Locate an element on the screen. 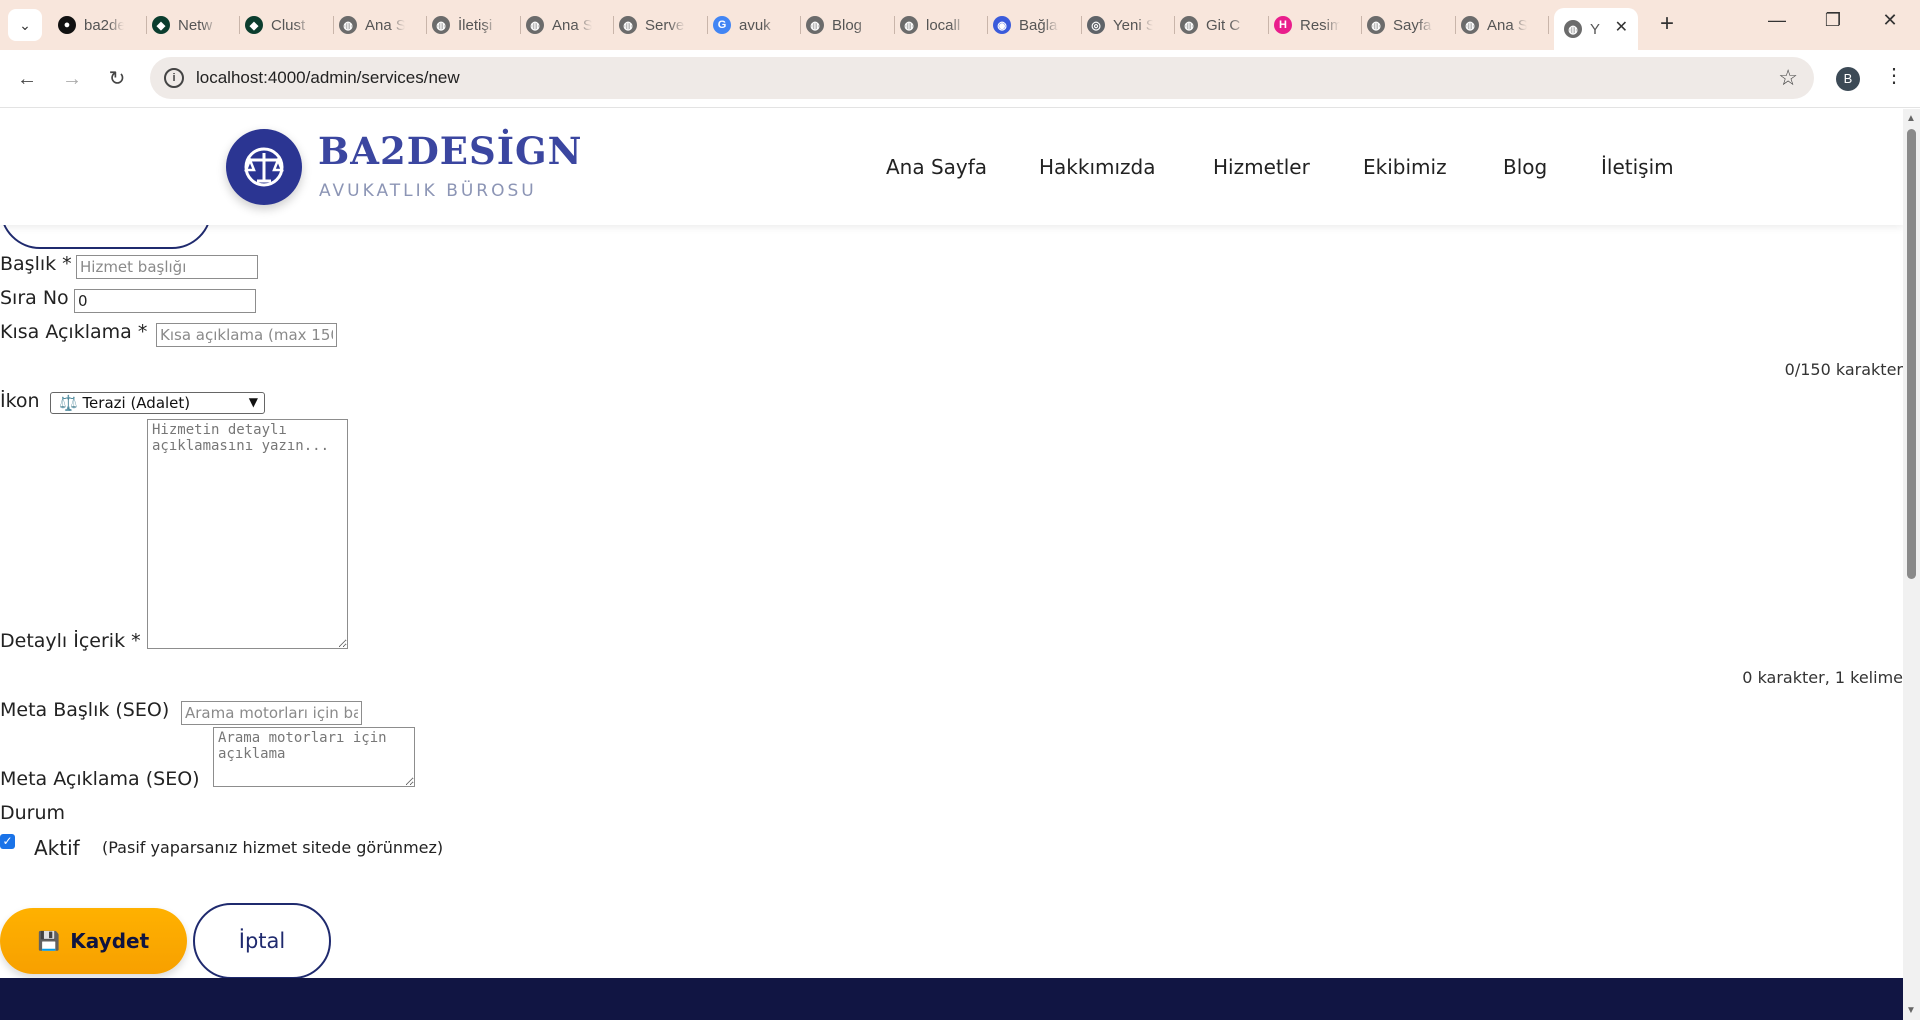  page-scrollbar: ▲ ▼ is located at coordinates (1911, 564).